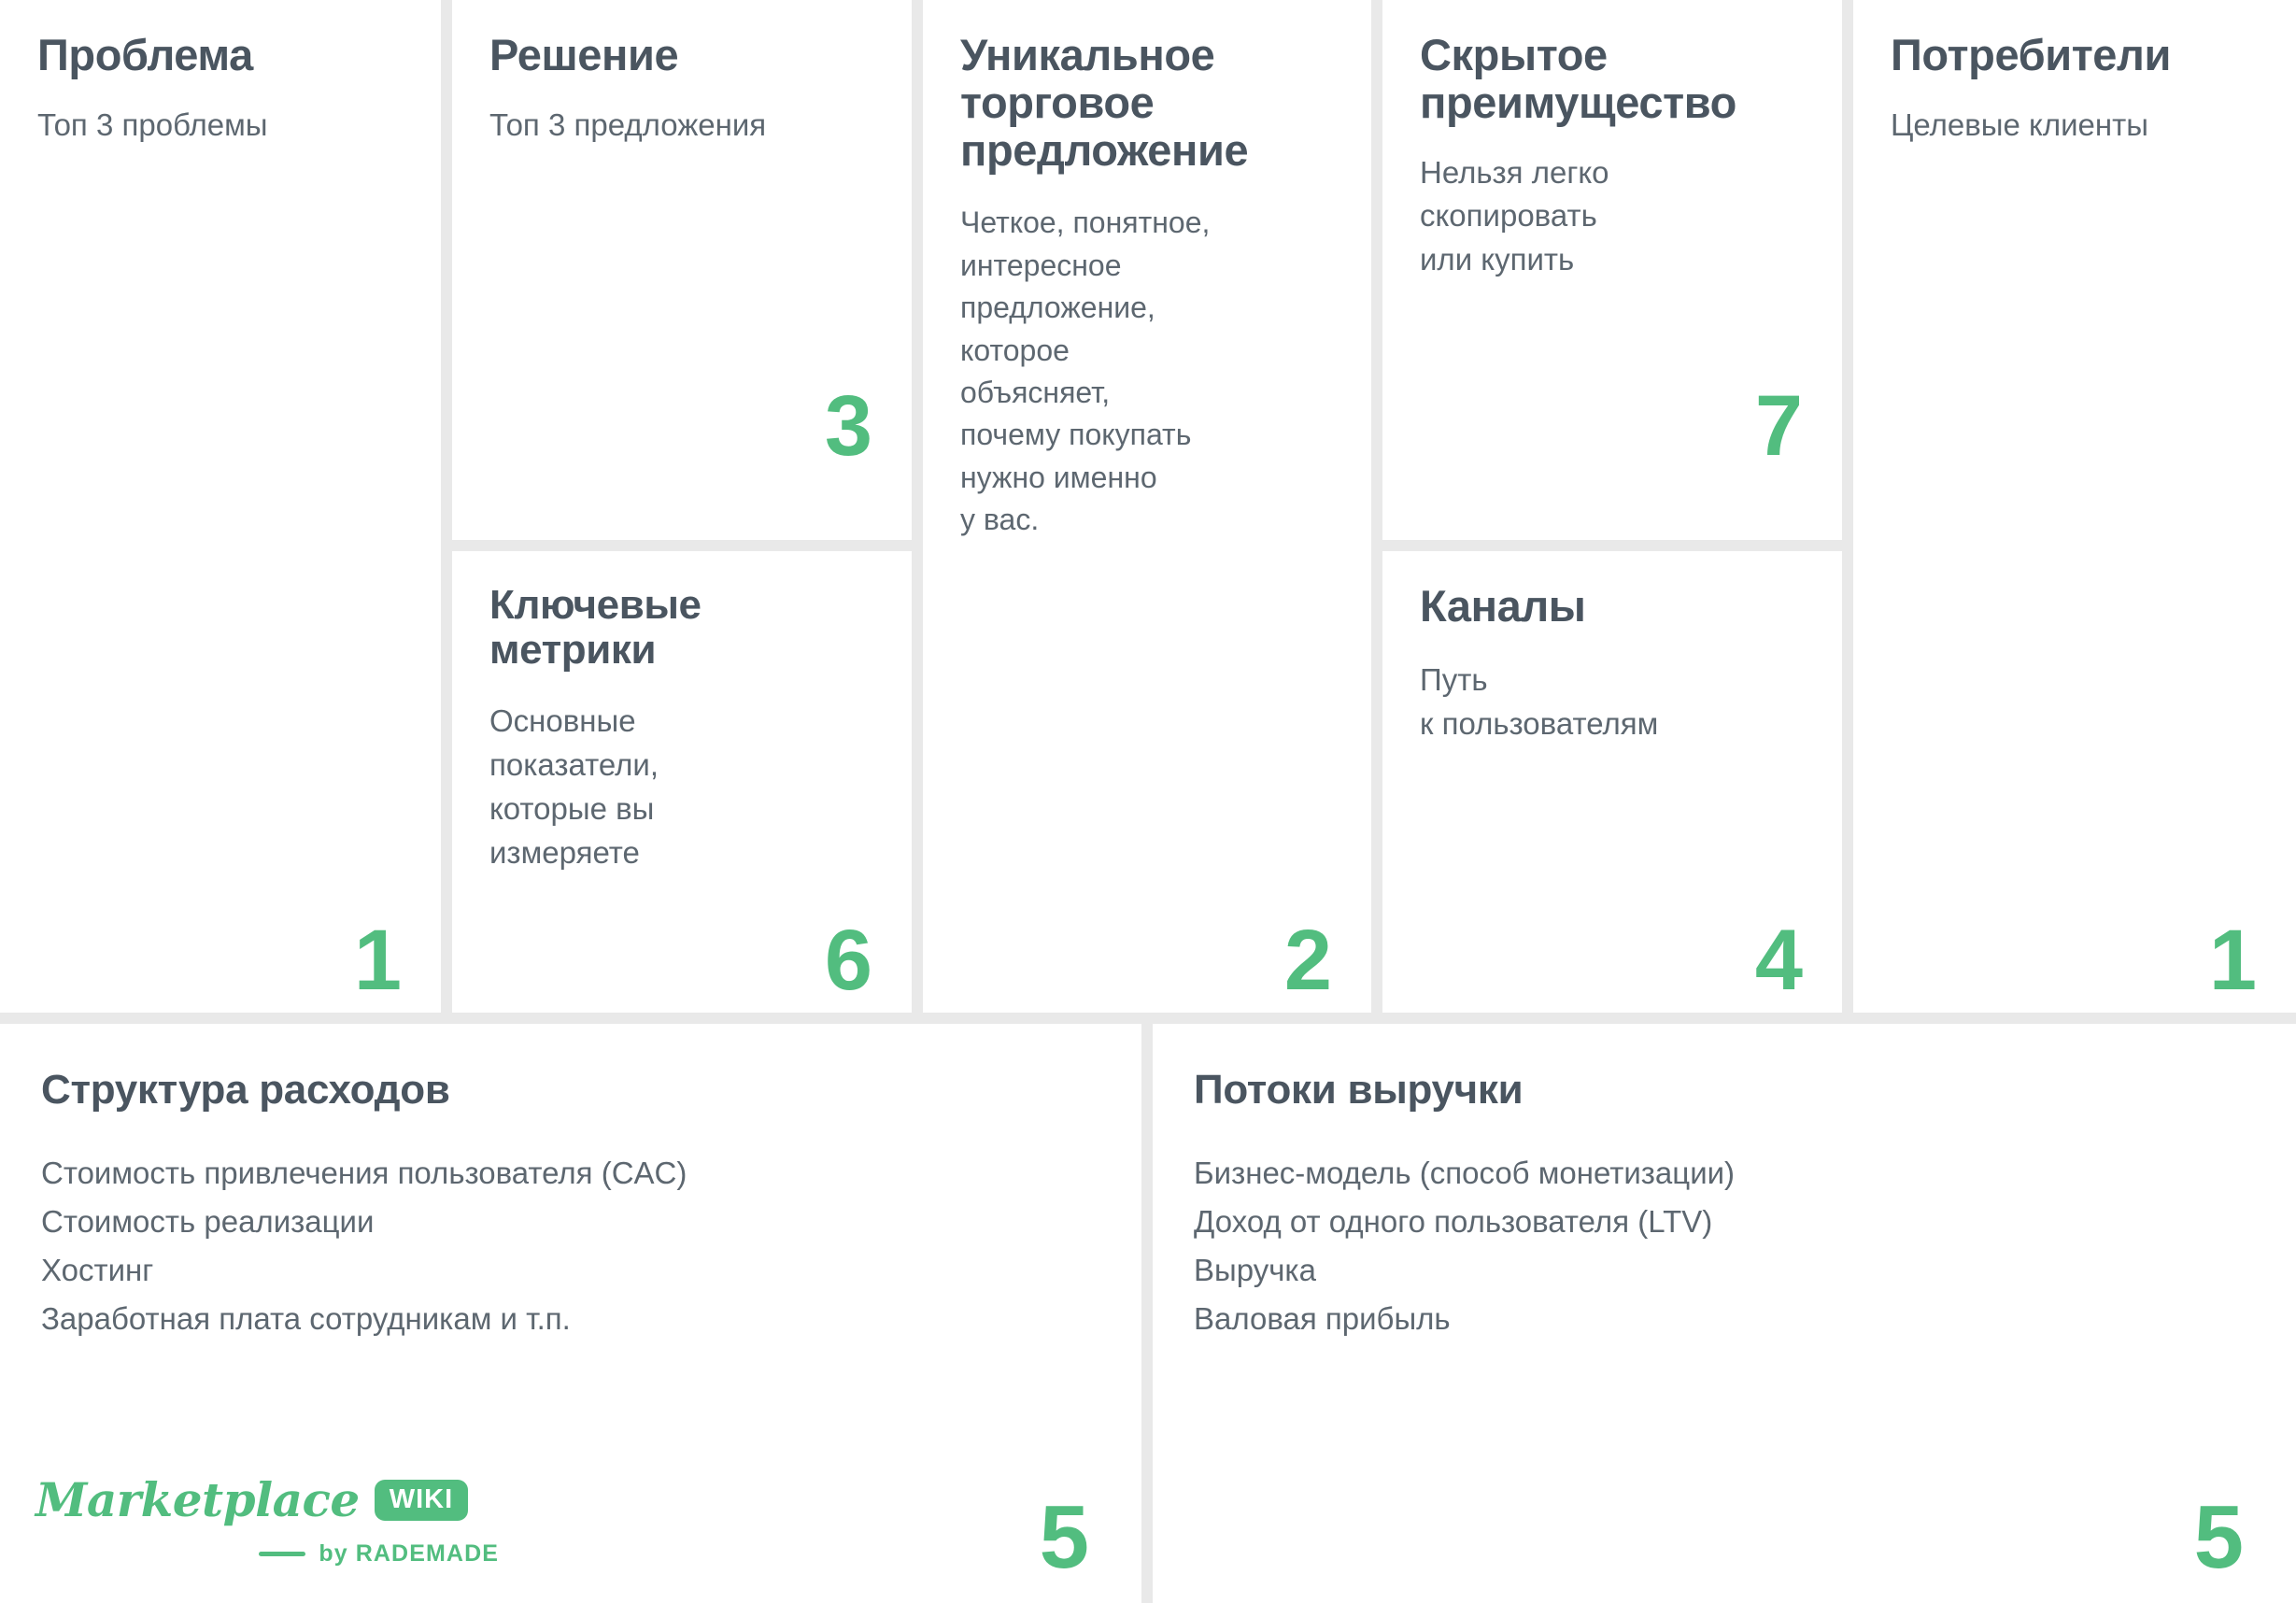 Image resolution: width=2296 pixels, height=1603 pixels. I want to click on cell-title-unfair-advantage: Скрытое преимущество, so click(1578, 79).